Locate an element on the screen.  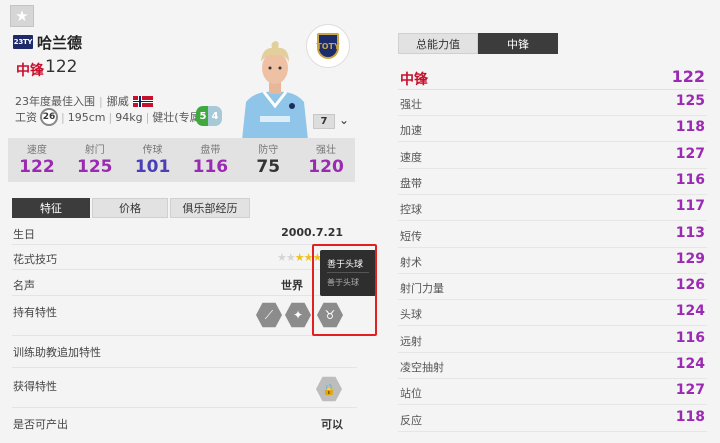
height-text: 195cm is located at coordinates (86, 117).